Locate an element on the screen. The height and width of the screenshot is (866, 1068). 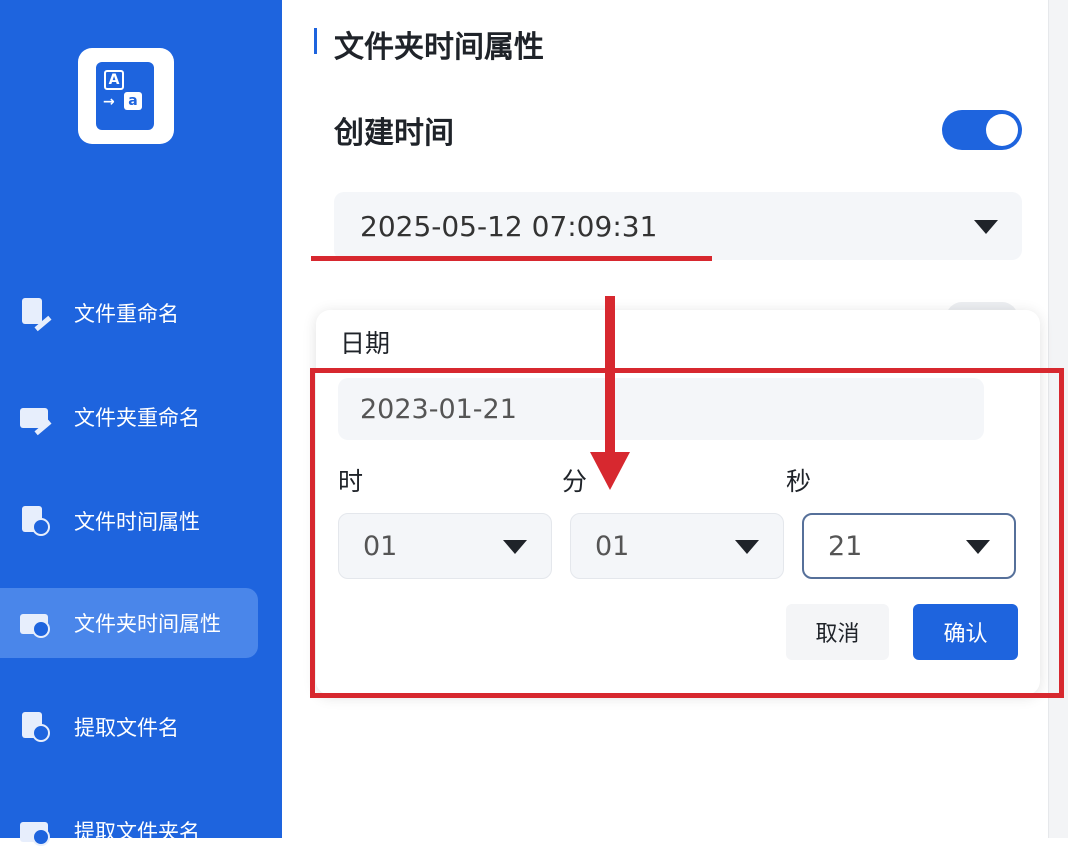
app-logo: A → a is located at coordinates (126, 96).